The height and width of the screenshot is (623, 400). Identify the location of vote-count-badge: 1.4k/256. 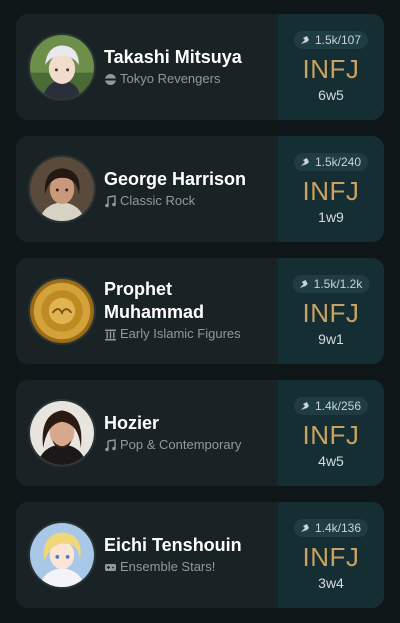
(331, 406).